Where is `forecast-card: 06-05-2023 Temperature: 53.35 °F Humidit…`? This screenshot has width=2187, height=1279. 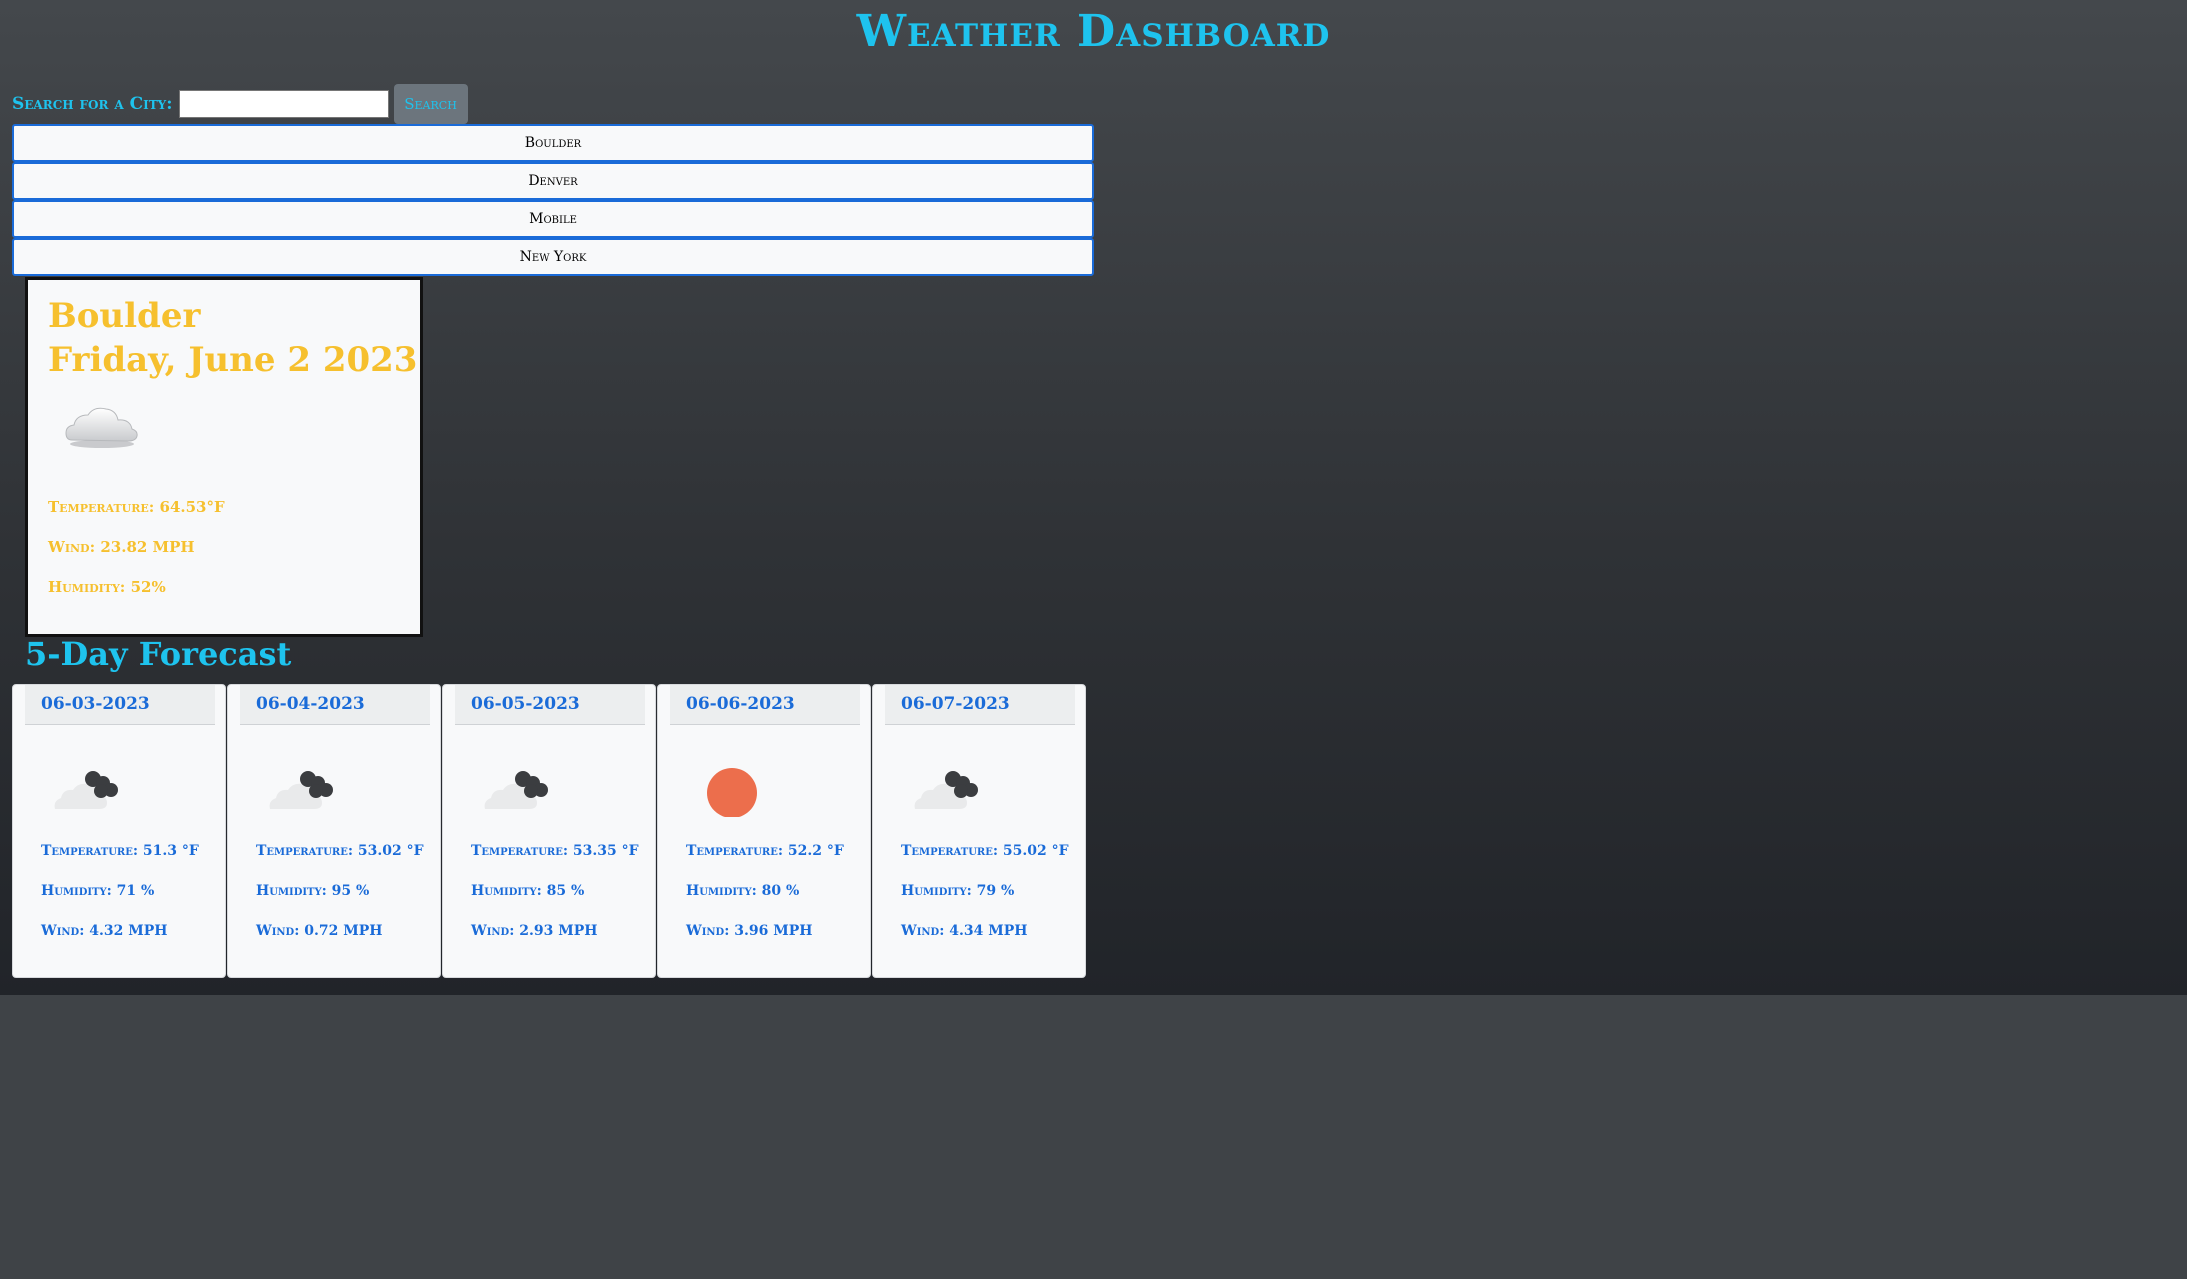
forecast-card: 06-05-2023 Temperature: 53.35 °F Humidit… is located at coordinates (549, 831).